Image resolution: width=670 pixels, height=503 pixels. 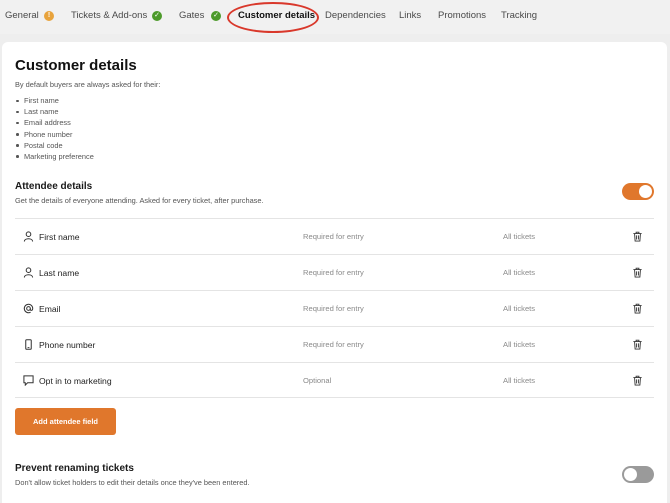 I want to click on field-name: First name, so click(x=59, y=237).